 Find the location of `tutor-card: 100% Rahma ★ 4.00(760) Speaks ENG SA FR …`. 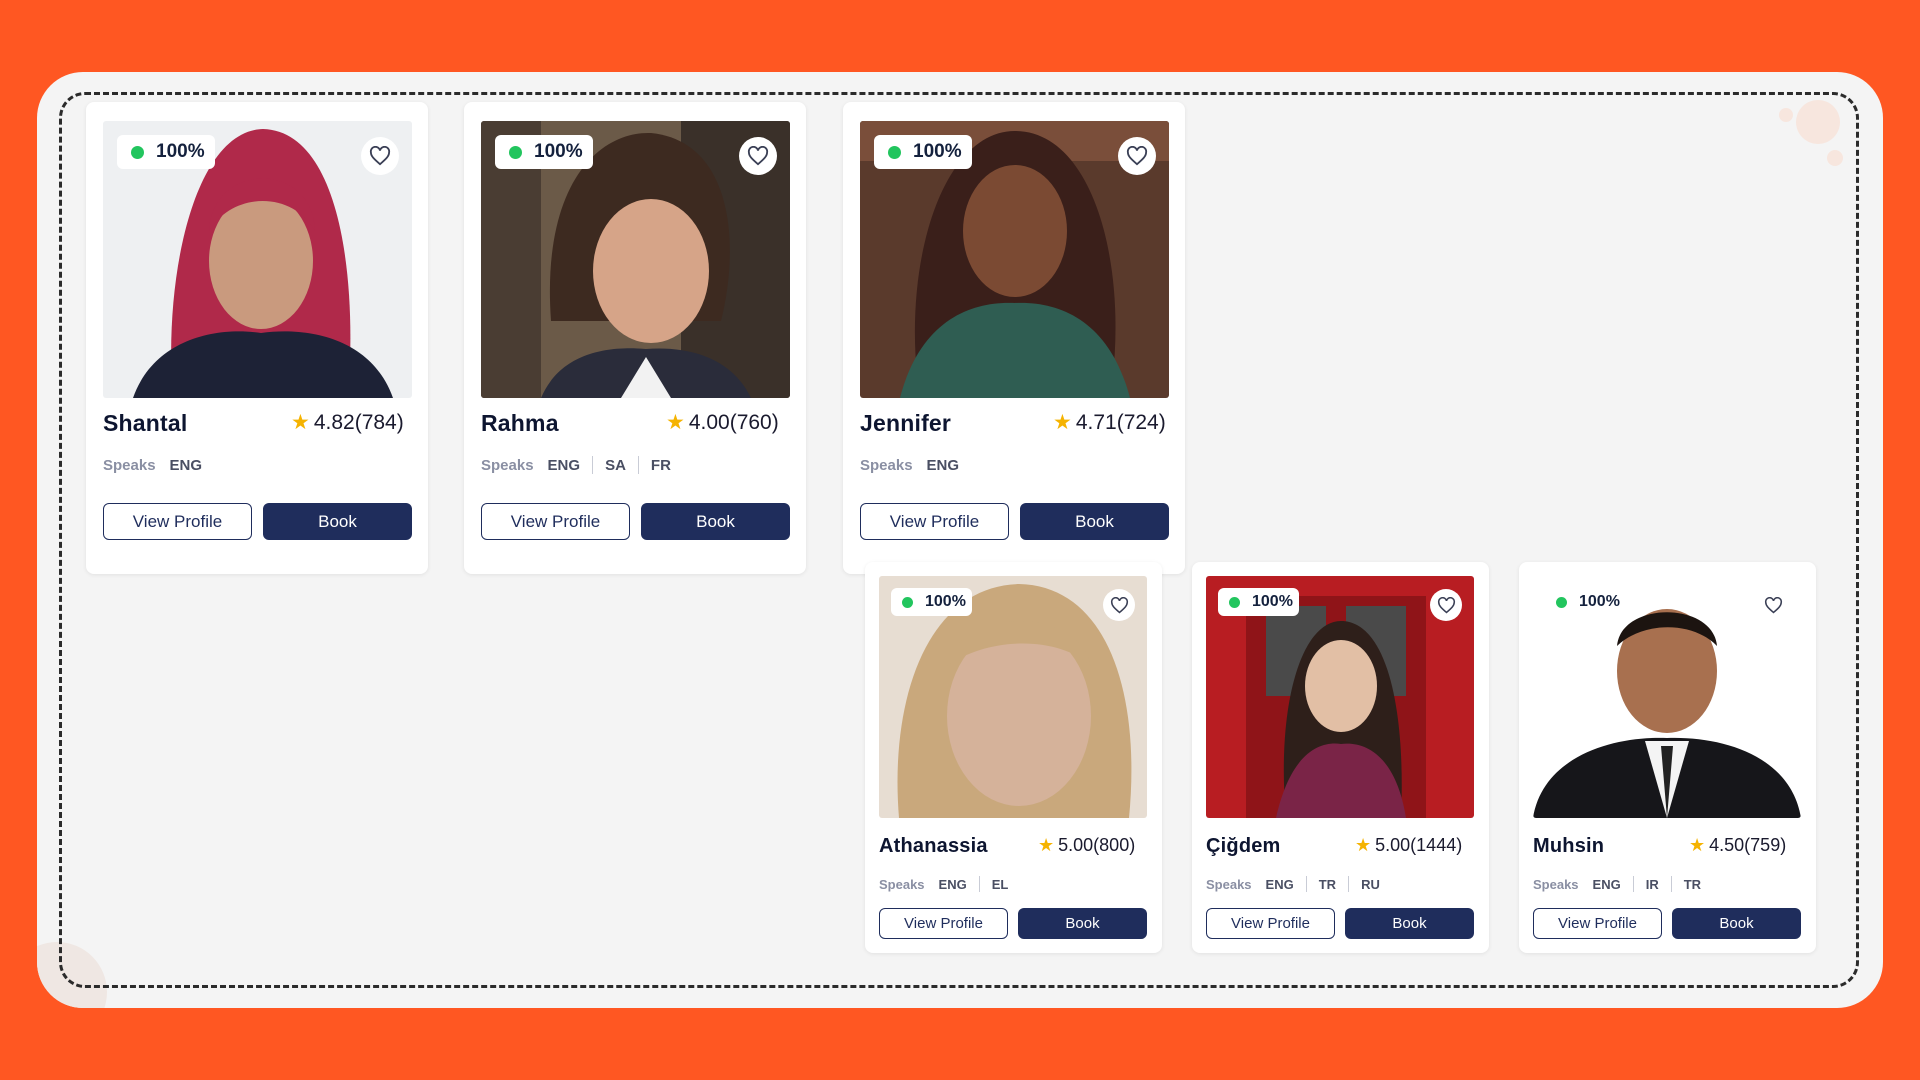

tutor-card: 100% Rahma ★ 4.00(760) Speaks ENG SA FR … is located at coordinates (635, 338).